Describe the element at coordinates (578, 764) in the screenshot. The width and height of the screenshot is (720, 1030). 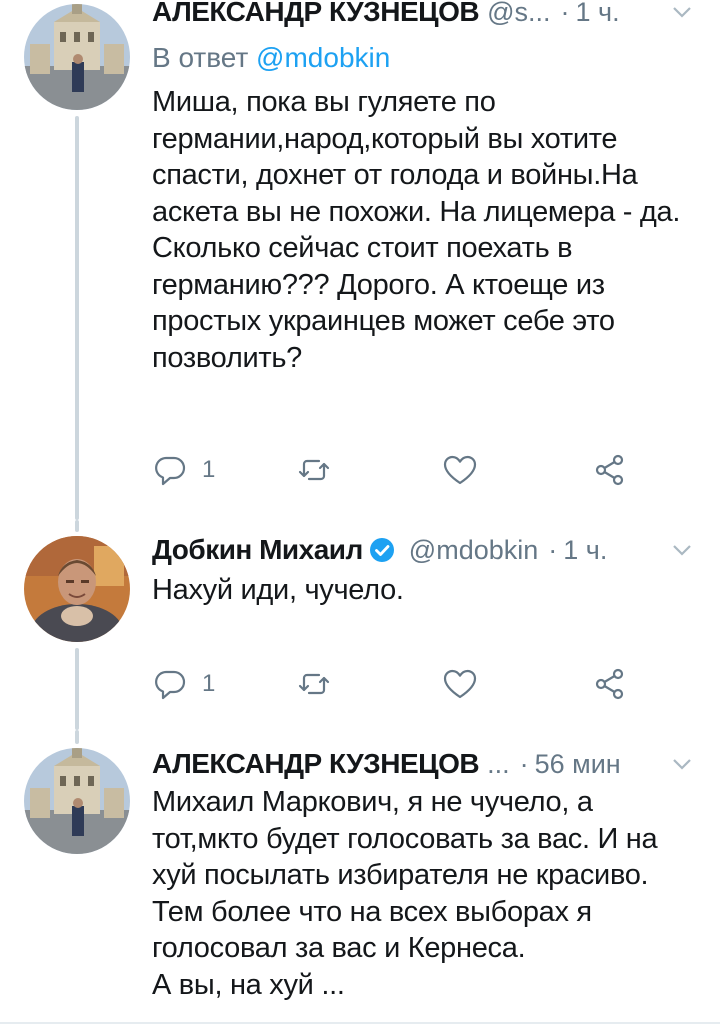
I see `timestamp: 56 мин` at that location.